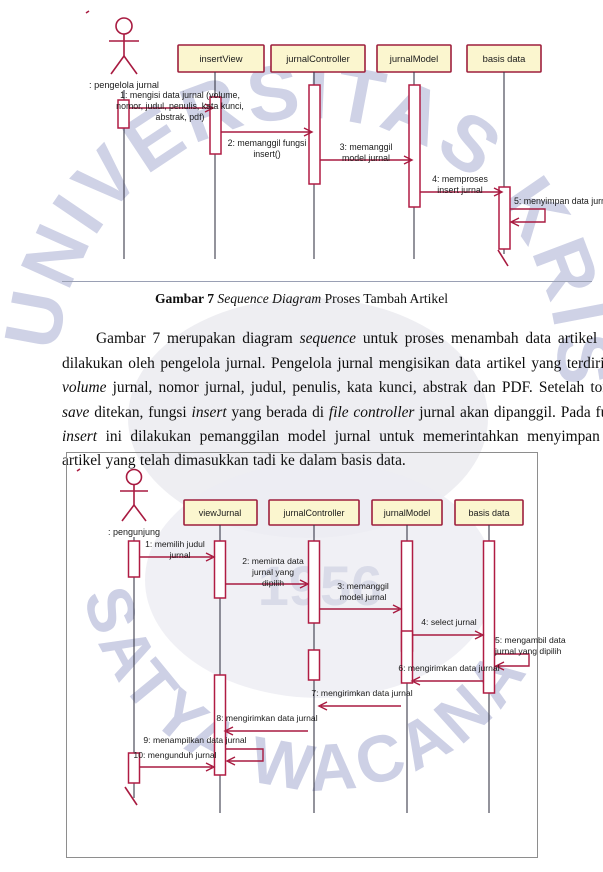 This screenshot has width=603, height=872. What do you see at coordinates (327, 339) in the screenshot?
I see `paragraph-segment-1: sequence` at bounding box center [327, 339].